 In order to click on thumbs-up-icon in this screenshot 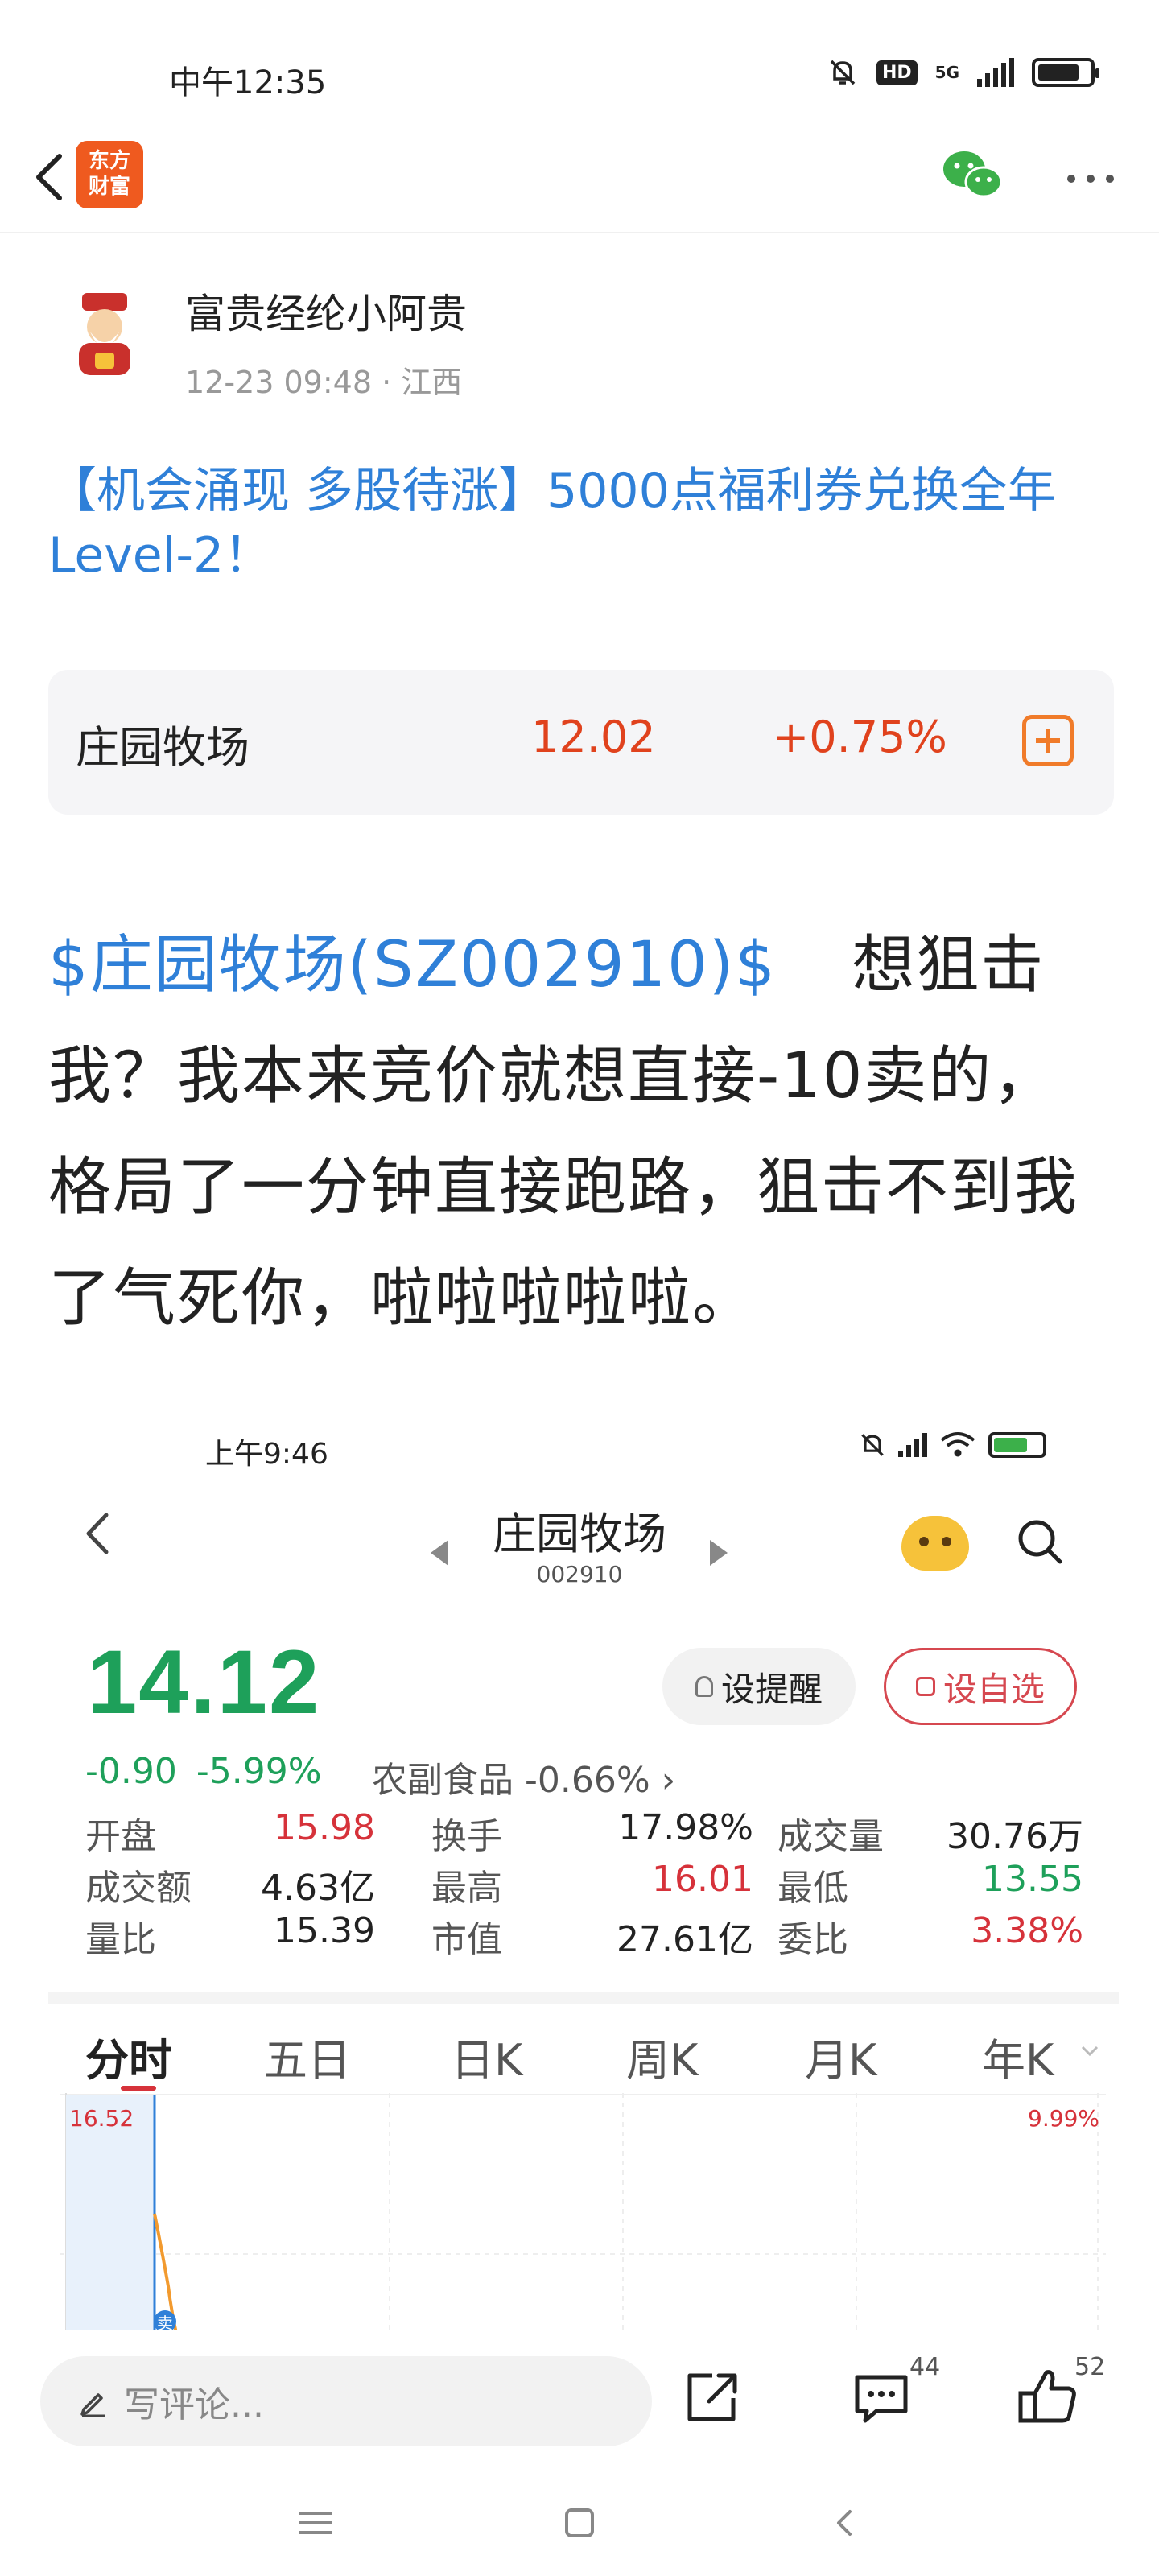, I will do `click(1047, 2396)`.